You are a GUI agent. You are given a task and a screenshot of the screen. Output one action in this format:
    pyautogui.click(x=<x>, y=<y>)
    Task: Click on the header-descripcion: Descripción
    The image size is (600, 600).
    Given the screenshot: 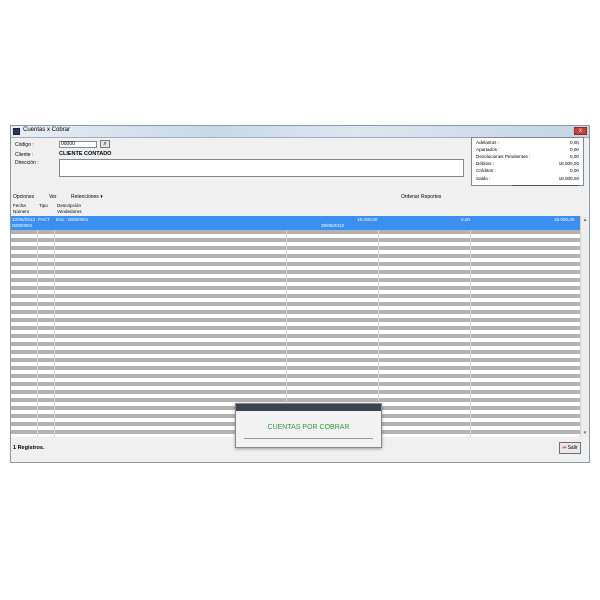 What is the action you would take?
    pyautogui.click(x=69, y=205)
    